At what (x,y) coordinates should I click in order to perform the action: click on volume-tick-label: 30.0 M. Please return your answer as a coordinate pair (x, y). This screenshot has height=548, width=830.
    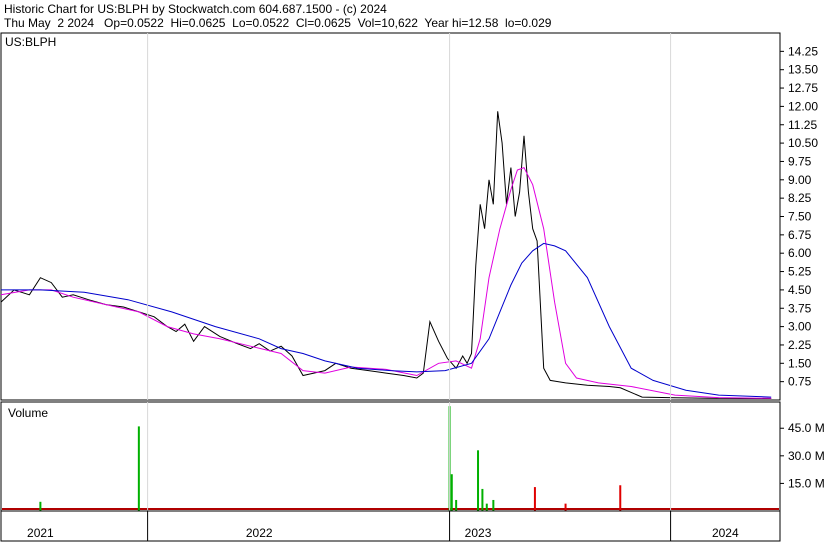
    Looking at the image, I should click on (806, 456).